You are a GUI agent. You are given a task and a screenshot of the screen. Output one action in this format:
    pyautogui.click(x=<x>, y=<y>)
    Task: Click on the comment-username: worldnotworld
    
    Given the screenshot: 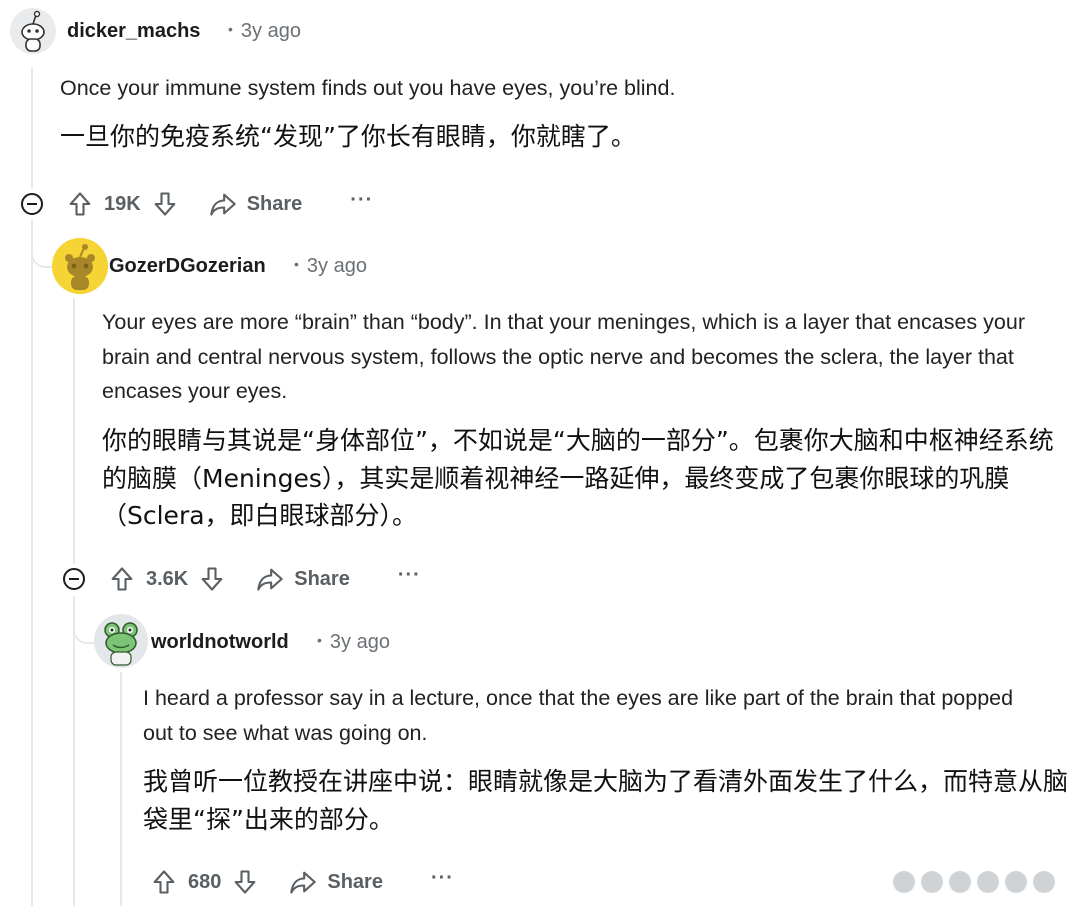 What is the action you would take?
    pyautogui.click(x=220, y=642)
    